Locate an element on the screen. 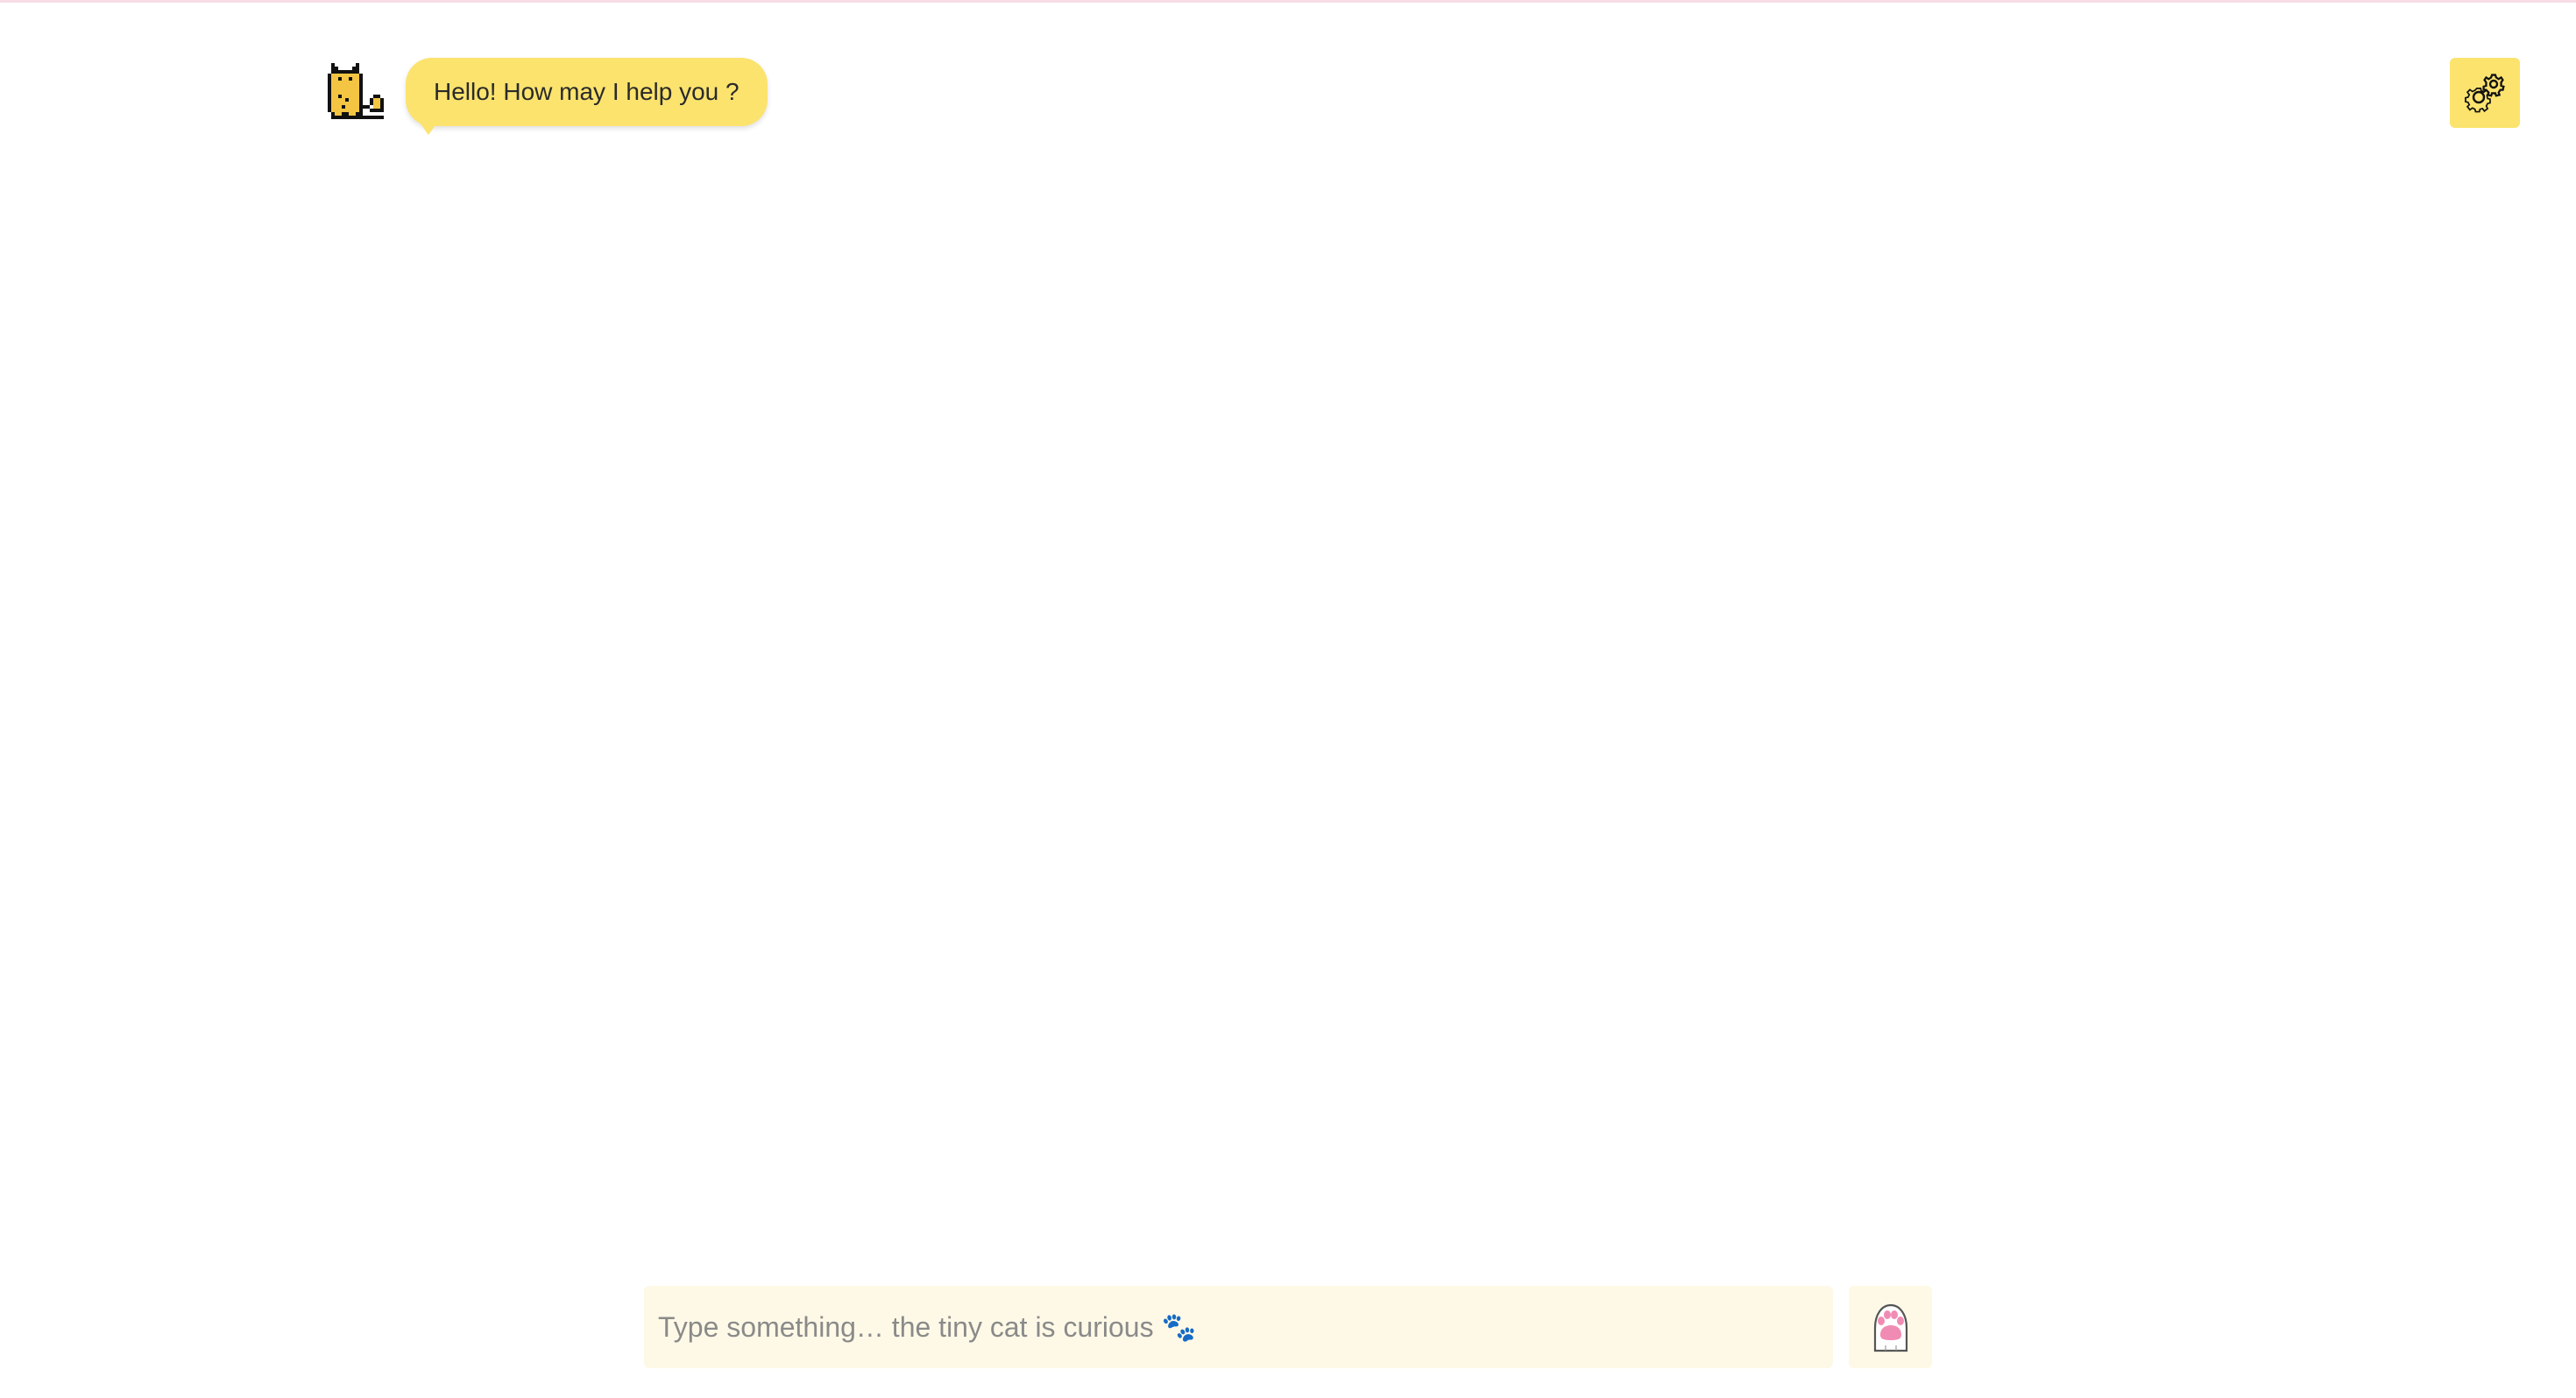 The image size is (2576, 1398). send-button is located at coordinates (1890, 1327).